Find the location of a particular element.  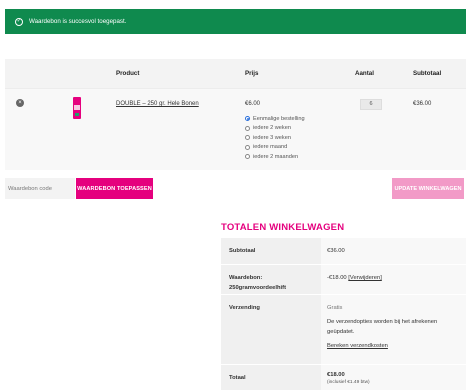

option-2-weeks: iedere 2 weken is located at coordinates (275, 129).